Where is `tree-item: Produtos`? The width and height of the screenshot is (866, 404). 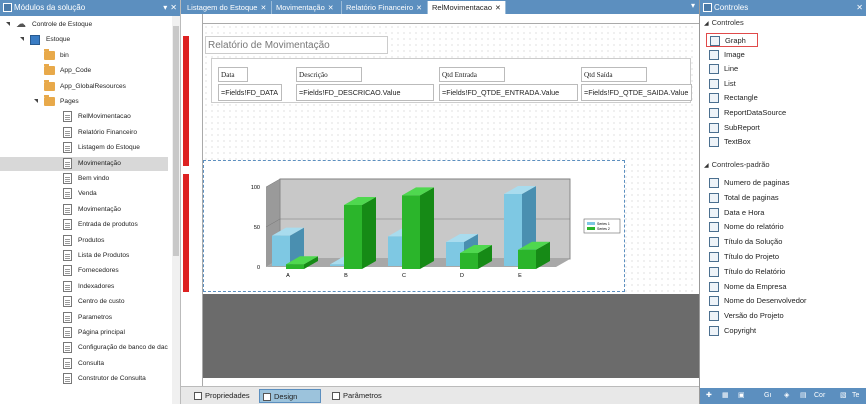
tree-item: Produtos is located at coordinates (84, 241).